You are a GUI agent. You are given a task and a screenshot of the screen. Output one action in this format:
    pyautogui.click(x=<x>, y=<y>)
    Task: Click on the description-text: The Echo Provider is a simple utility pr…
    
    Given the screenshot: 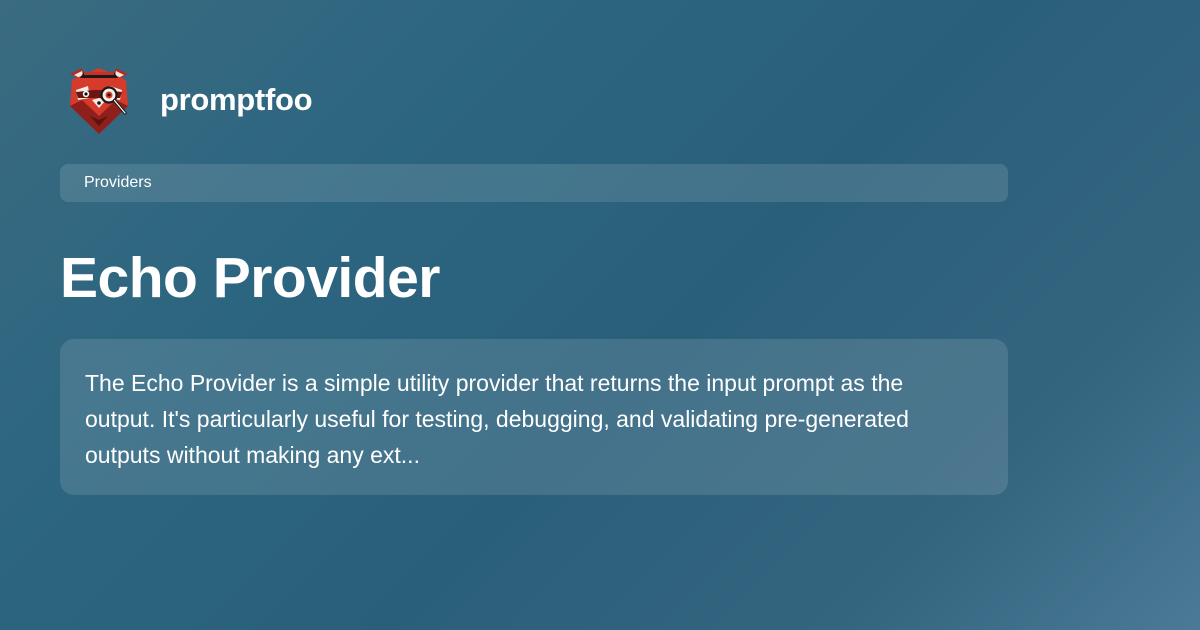 What is the action you would take?
    pyautogui.click(x=497, y=419)
    